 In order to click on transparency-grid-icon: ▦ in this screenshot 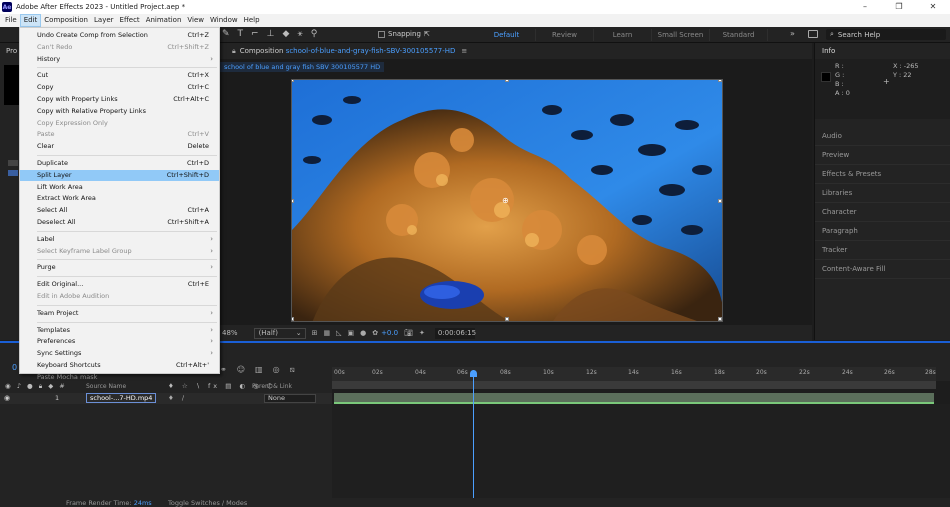, I will do `click(326, 333)`.